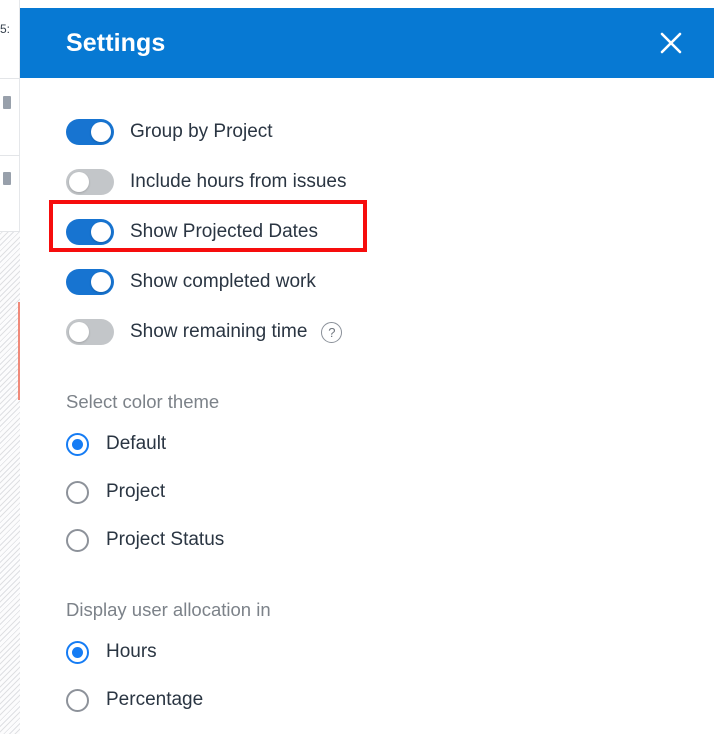 Image resolution: width=714 pixels, height=734 pixels. I want to click on radio-label-project: Project, so click(136, 491).